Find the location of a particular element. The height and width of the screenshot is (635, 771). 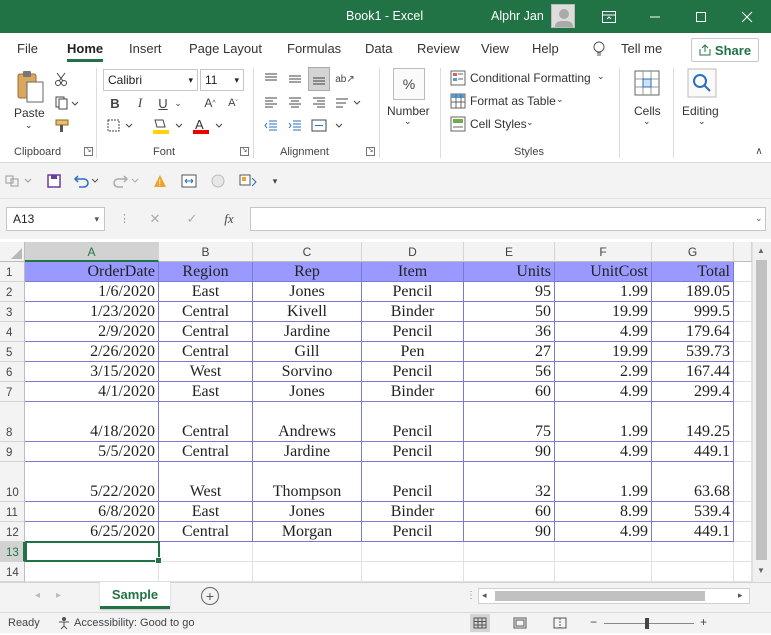

cut-icon is located at coordinates (61, 79).